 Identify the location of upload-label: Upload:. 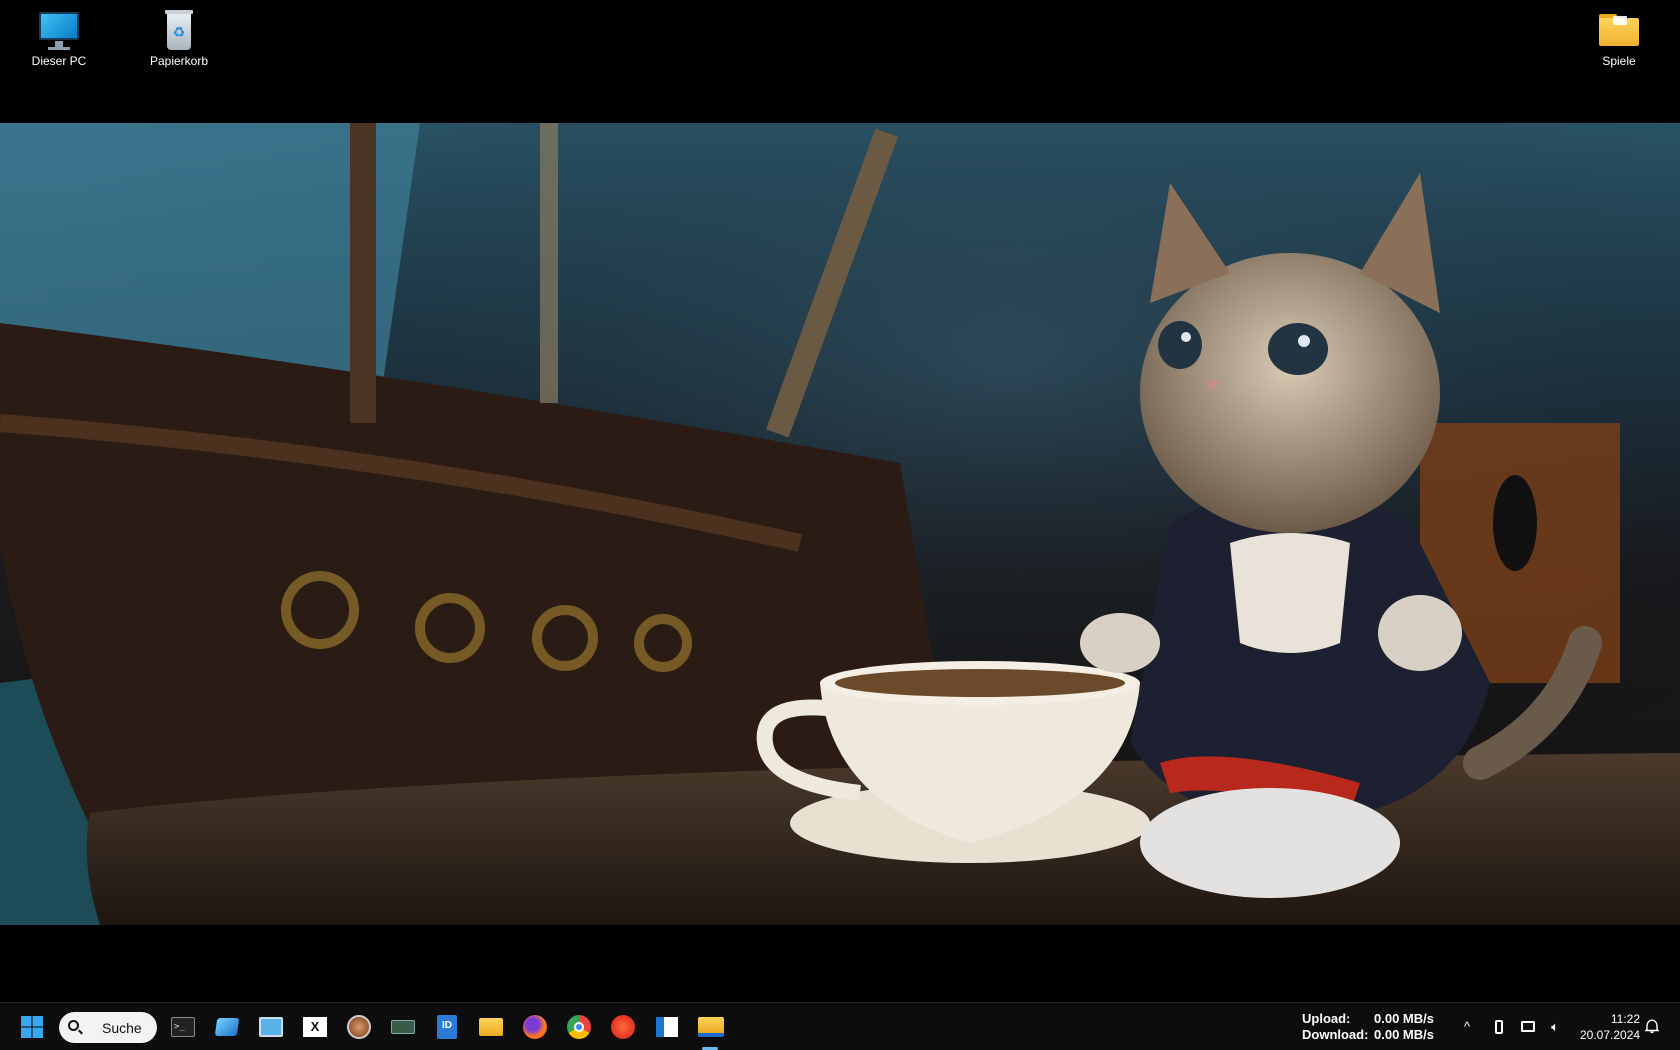
(1326, 1018).